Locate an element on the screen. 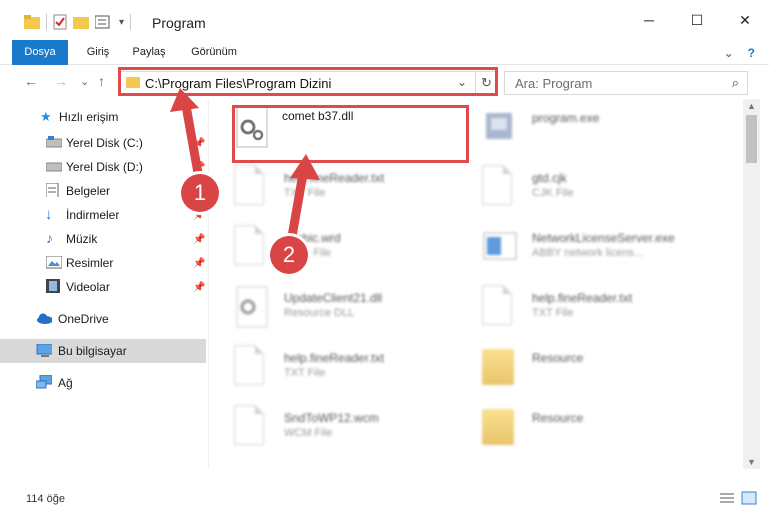  annotation-arrows is located at coordinates (245, 170).